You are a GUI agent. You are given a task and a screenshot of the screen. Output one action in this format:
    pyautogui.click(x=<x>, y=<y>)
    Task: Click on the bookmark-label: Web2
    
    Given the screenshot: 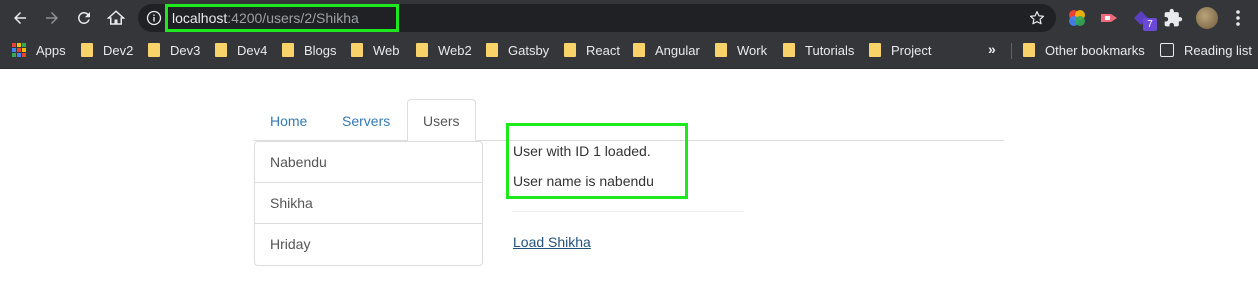 What is the action you would take?
    pyautogui.click(x=455, y=50)
    